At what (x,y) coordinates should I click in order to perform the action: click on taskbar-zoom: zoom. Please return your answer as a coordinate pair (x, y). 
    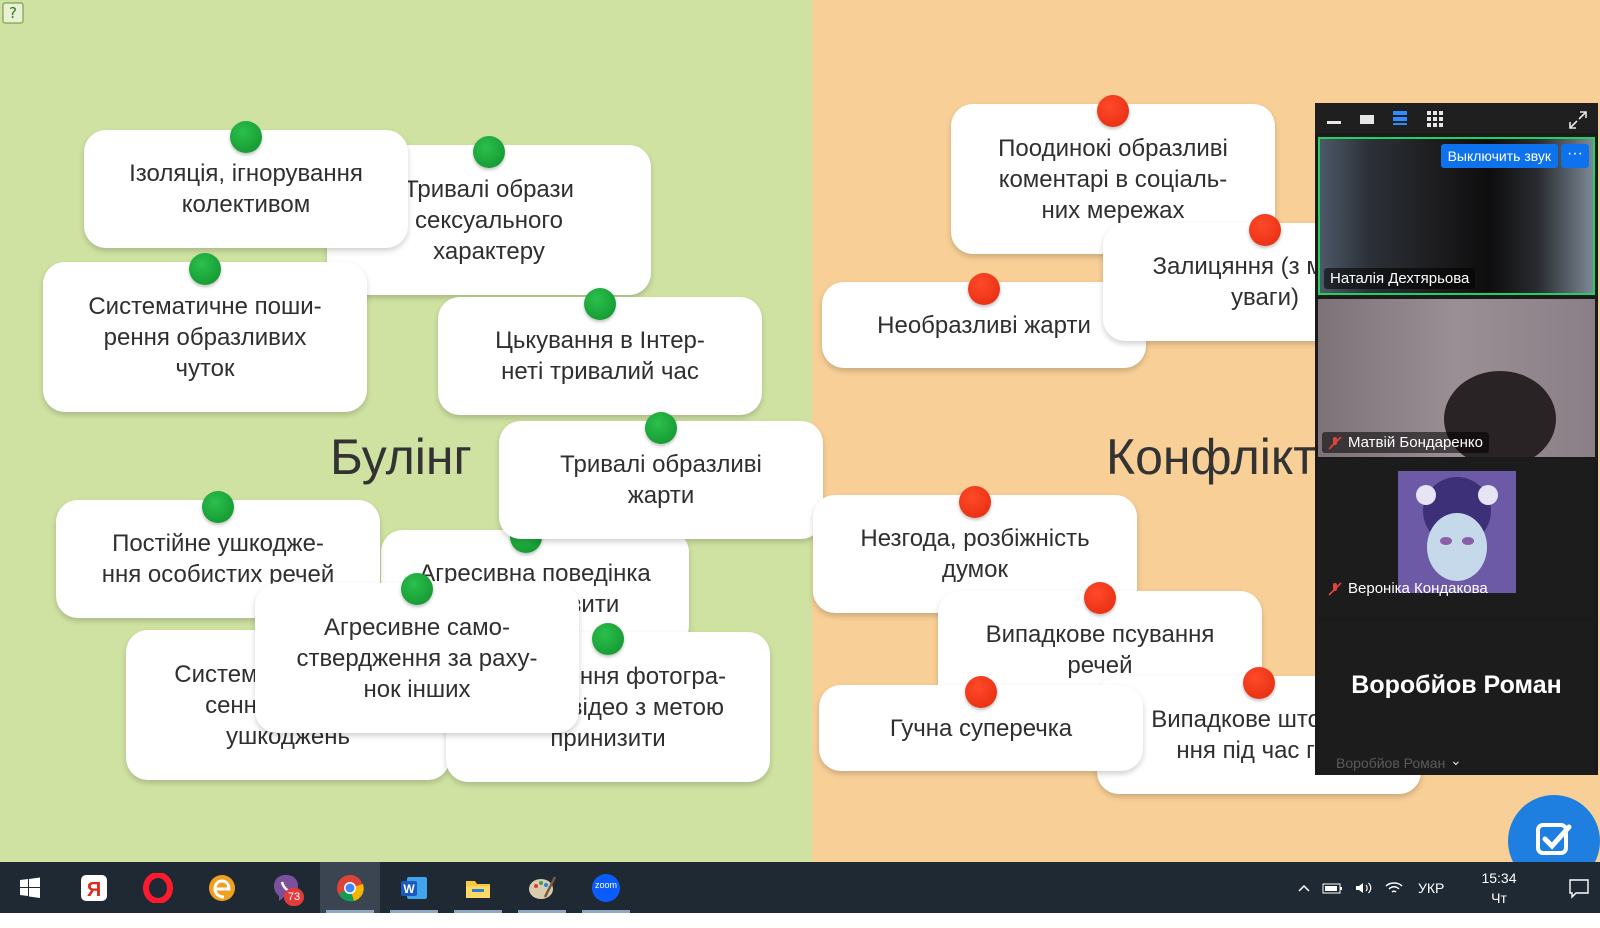
    Looking at the image, I should click on (606, 887).